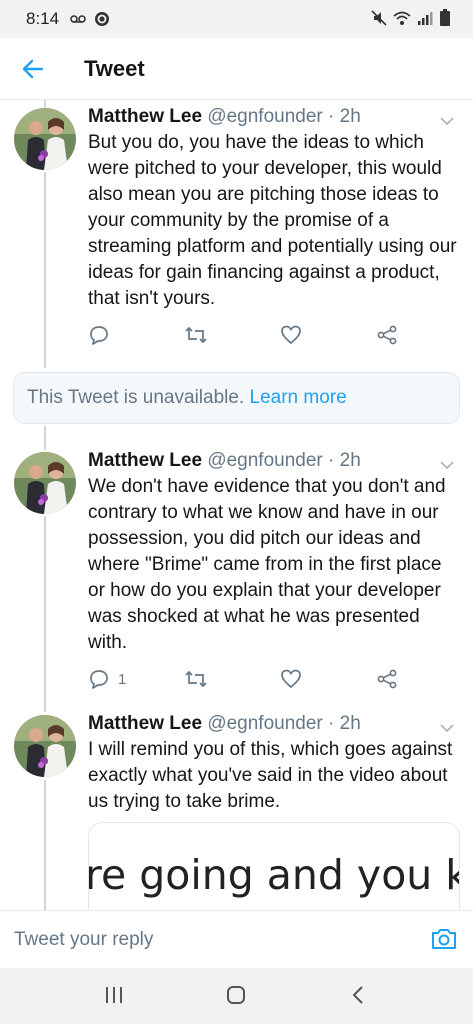  What do you see at coordinates (402, 18) in the screenshot?
I see `wifi-icon` at bounding box center [402, 18].